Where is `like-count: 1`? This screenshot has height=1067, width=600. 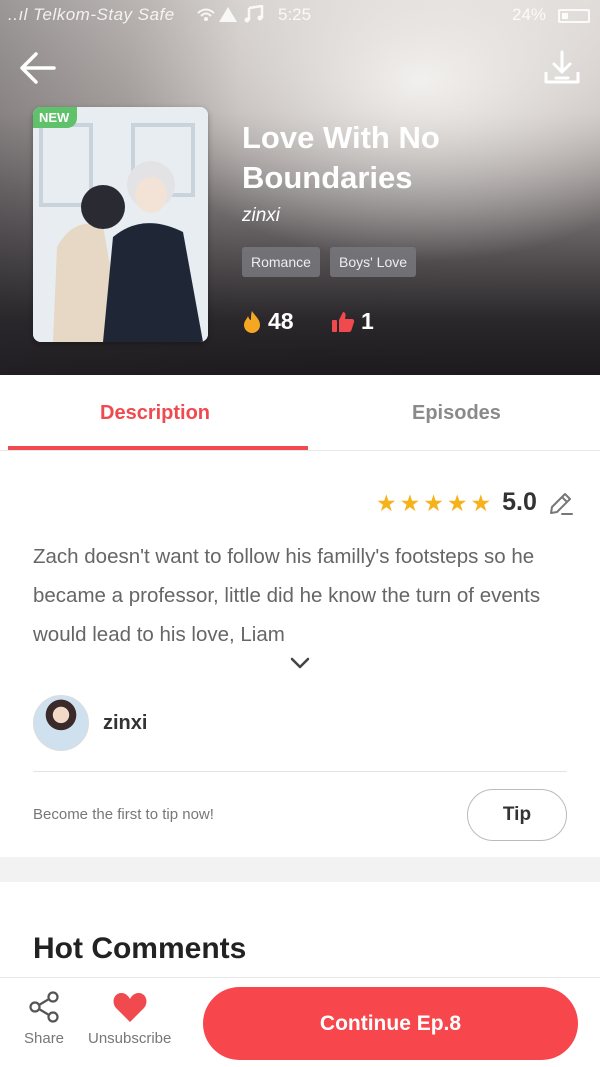 like-count: 1 is located at coordinates (367, 321).